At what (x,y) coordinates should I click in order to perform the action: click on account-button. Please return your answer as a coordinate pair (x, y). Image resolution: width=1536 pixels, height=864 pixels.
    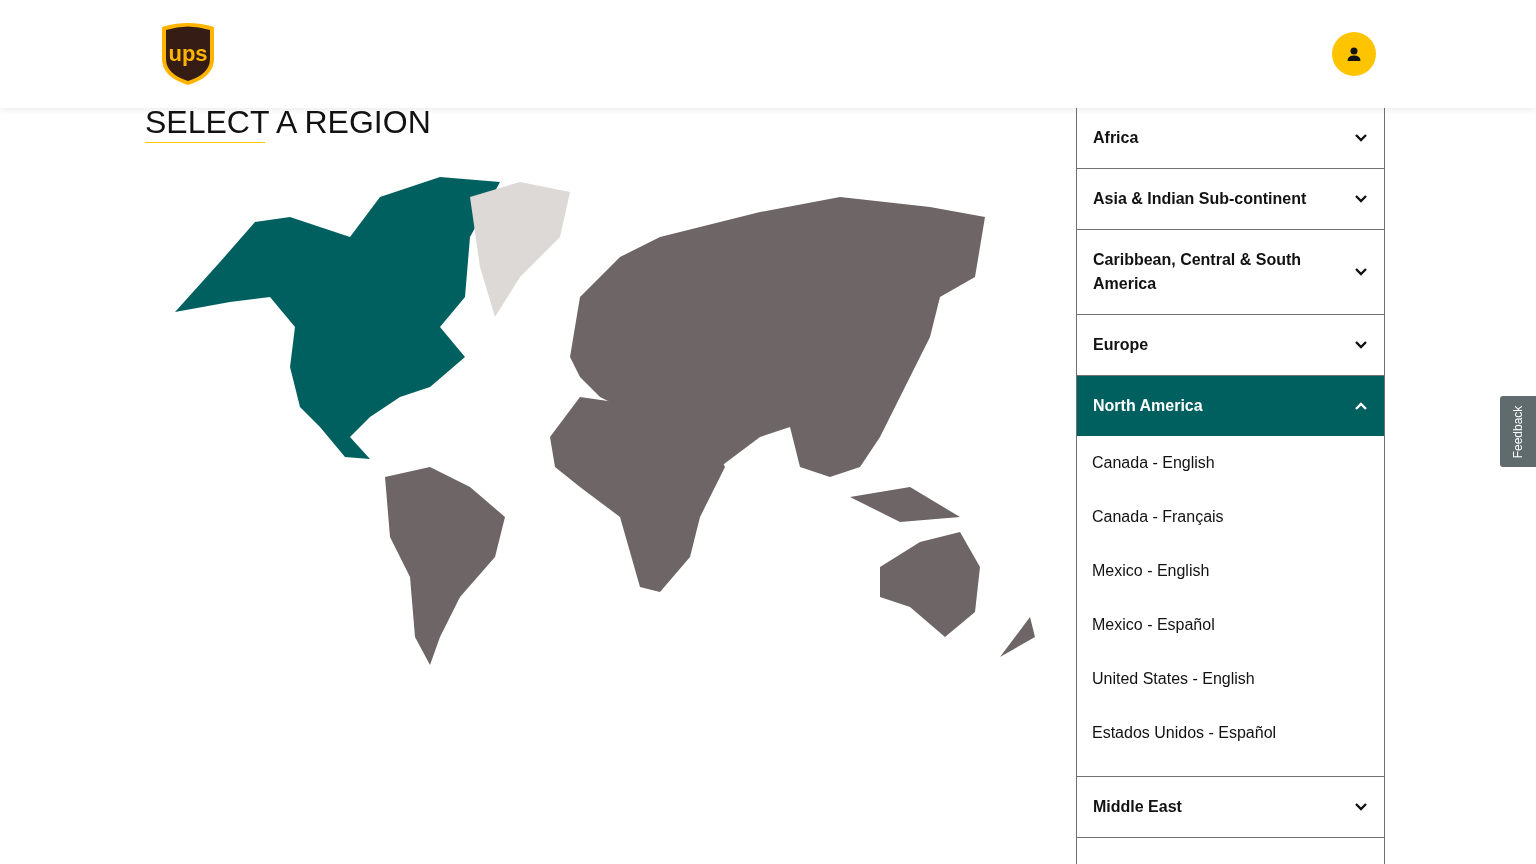
    Looking at the image, I should click on (1354, 54).